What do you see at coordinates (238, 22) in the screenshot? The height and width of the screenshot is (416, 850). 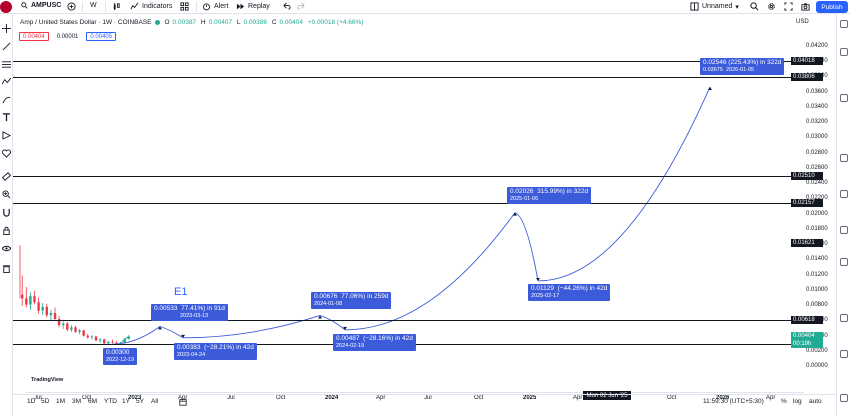 I see `low-label: L` at bounding box center [238, 22].